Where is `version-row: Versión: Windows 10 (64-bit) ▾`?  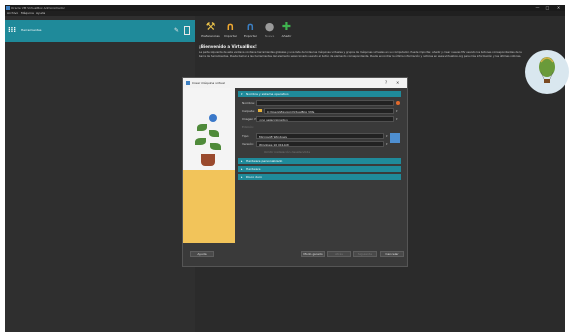
version-row: Versión: Windows 10 (64-bit) ▾ is located at coordinates (319, 144).